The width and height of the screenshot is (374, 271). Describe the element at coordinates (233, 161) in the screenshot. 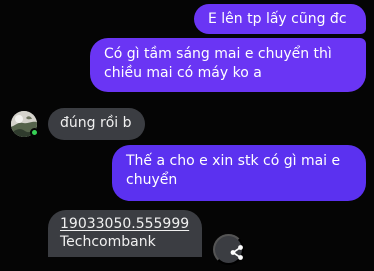

I see `message-text-line: Thế a cho e xin stk có gì mai e` at that location.